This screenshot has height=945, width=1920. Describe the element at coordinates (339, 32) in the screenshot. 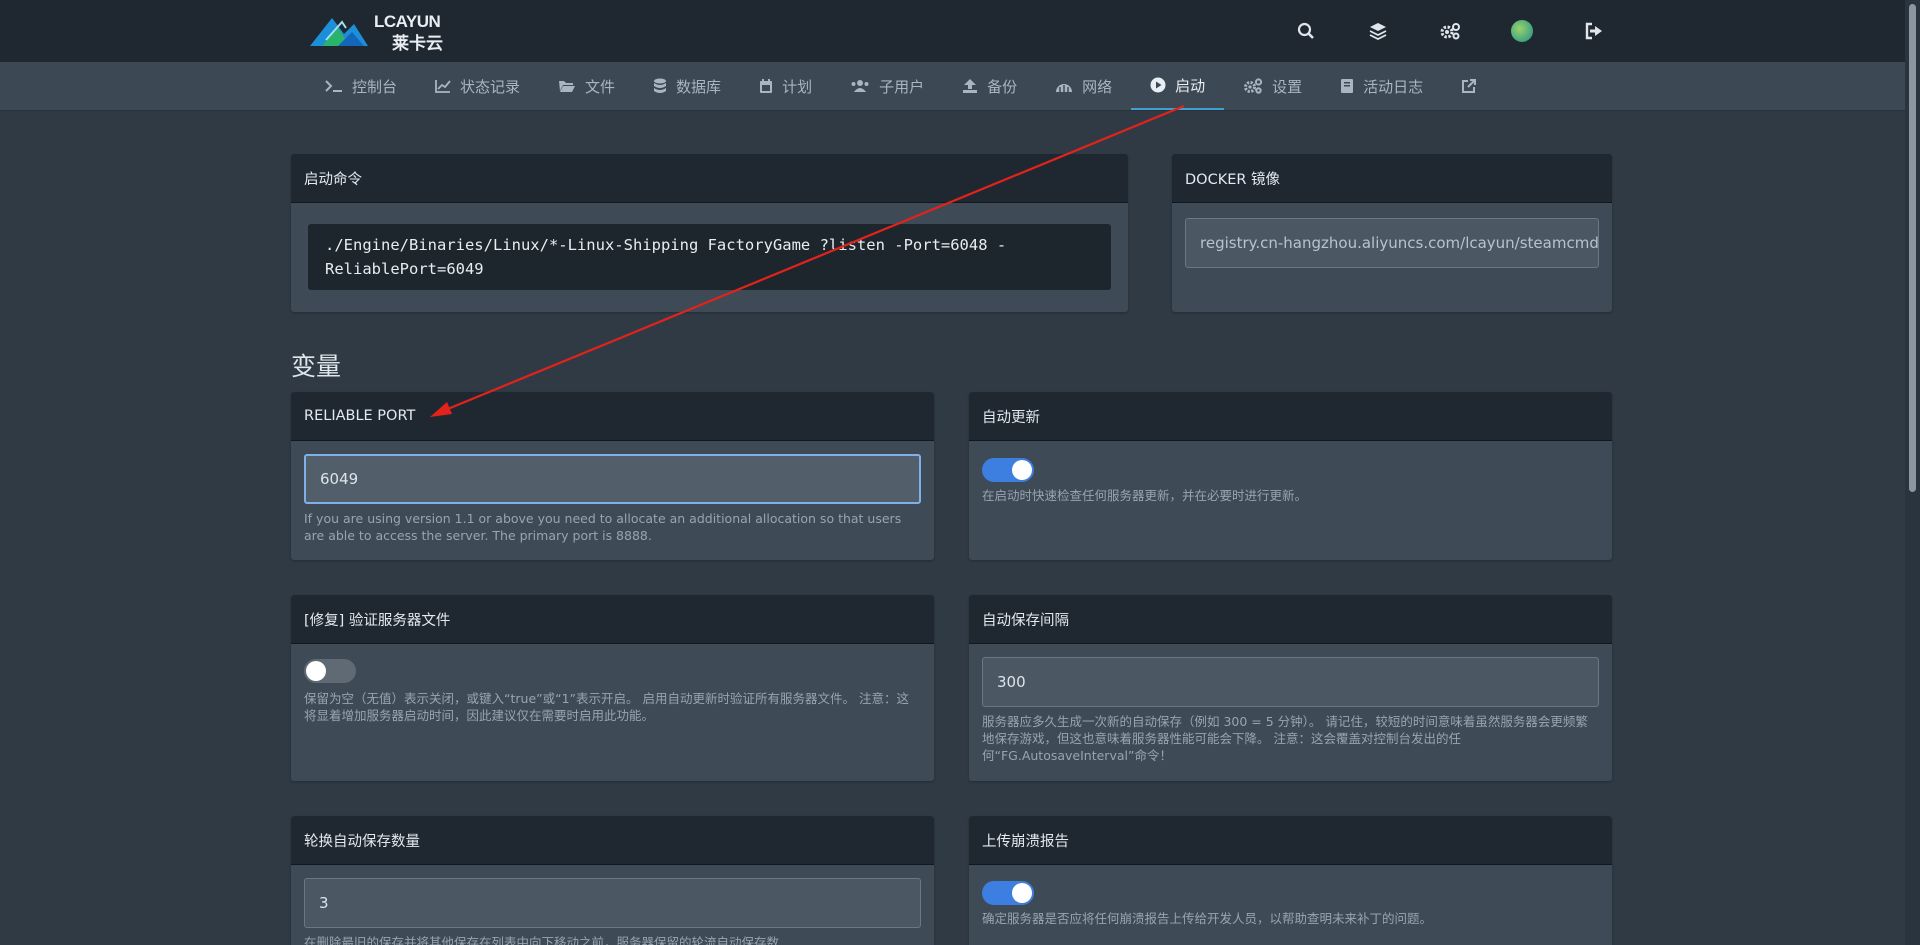

I see `logo-mark-icon` at that location.